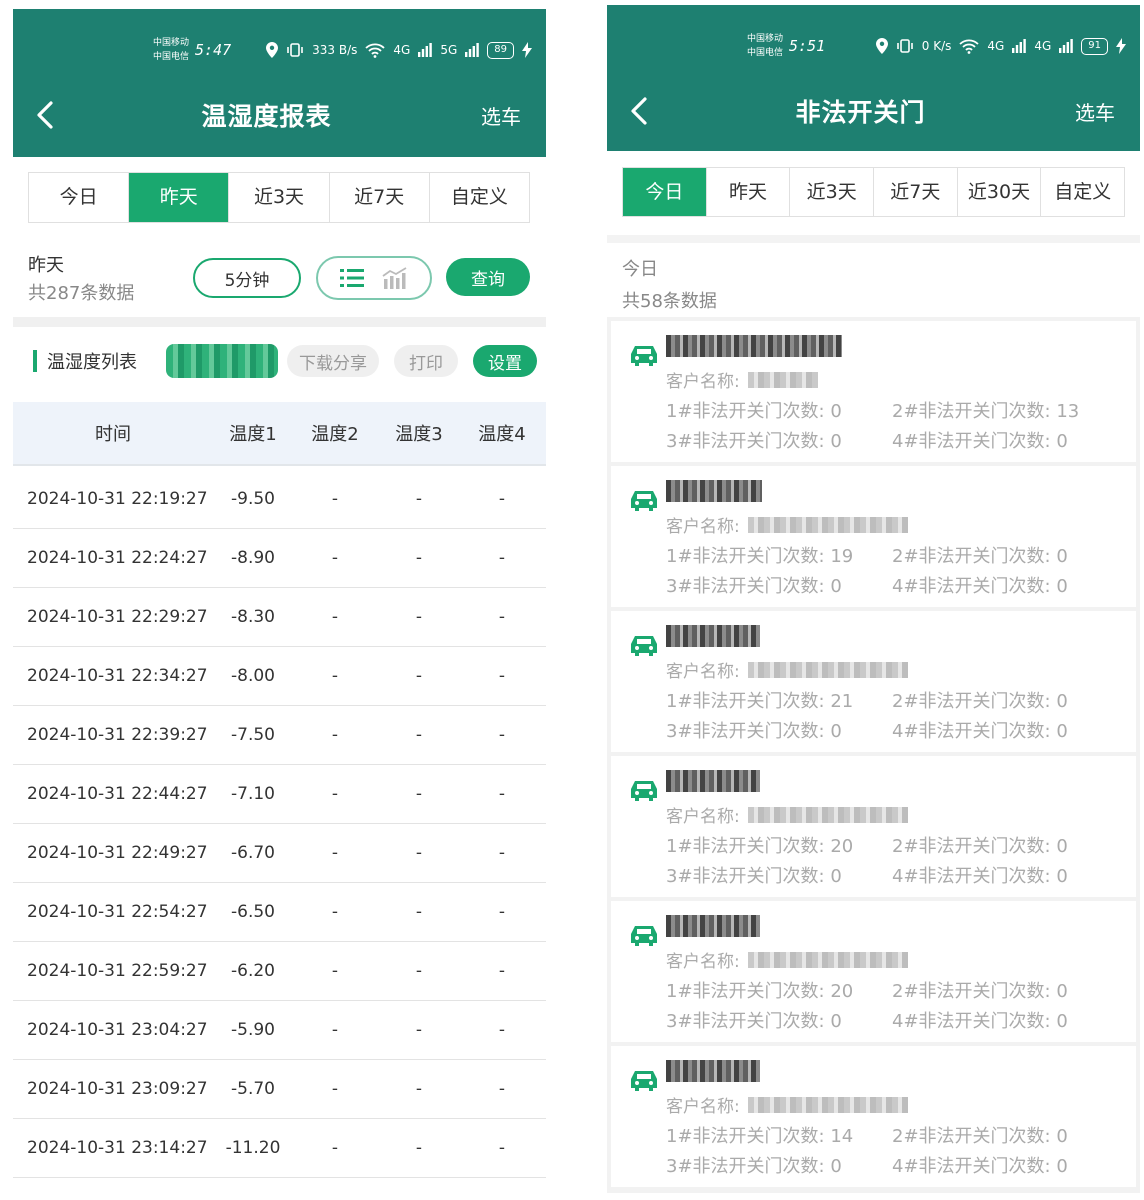 The width and height of the screenshot is (1144, 1200). I want to click on network-2: 4G, so click(1043, 46).